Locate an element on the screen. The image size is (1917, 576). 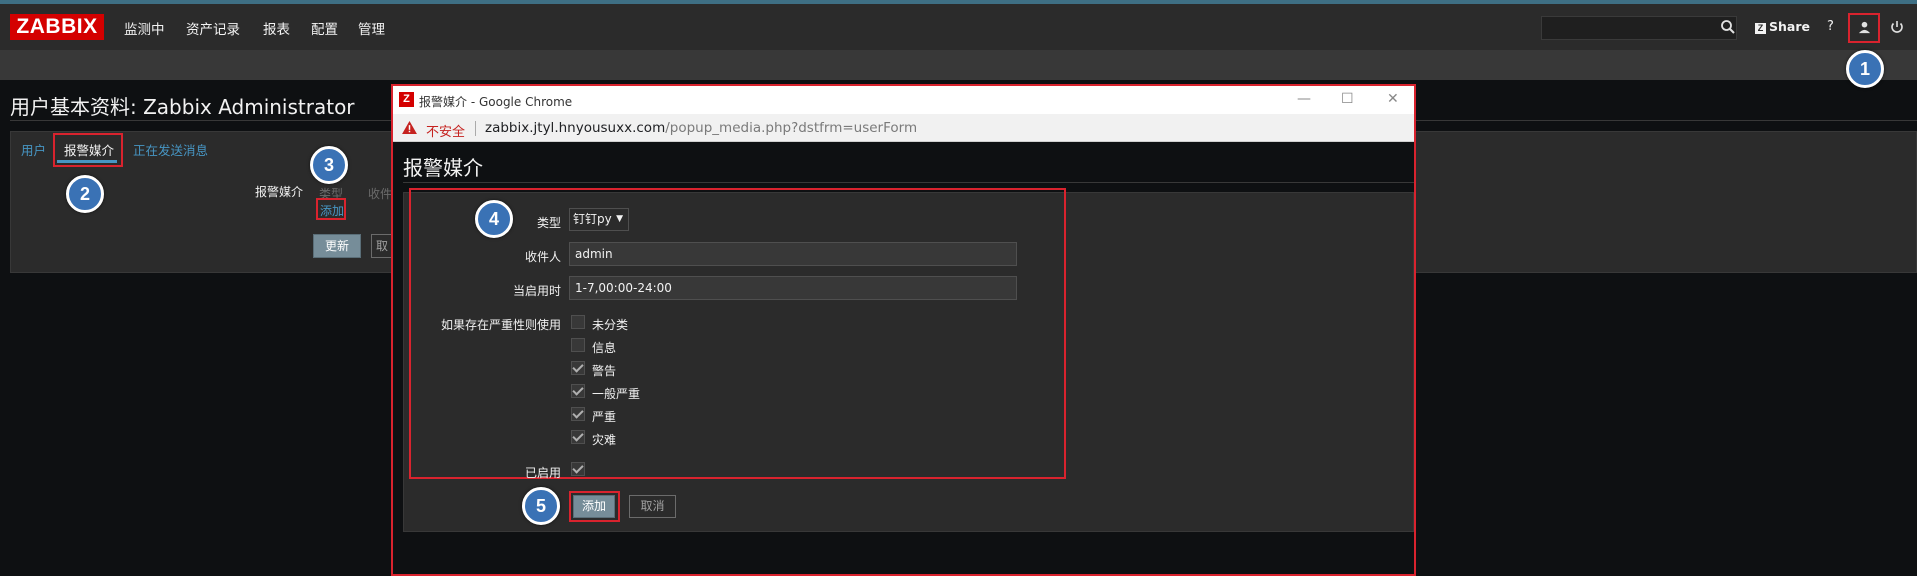
callout-2: 2 is located at coordinates (85, 194).